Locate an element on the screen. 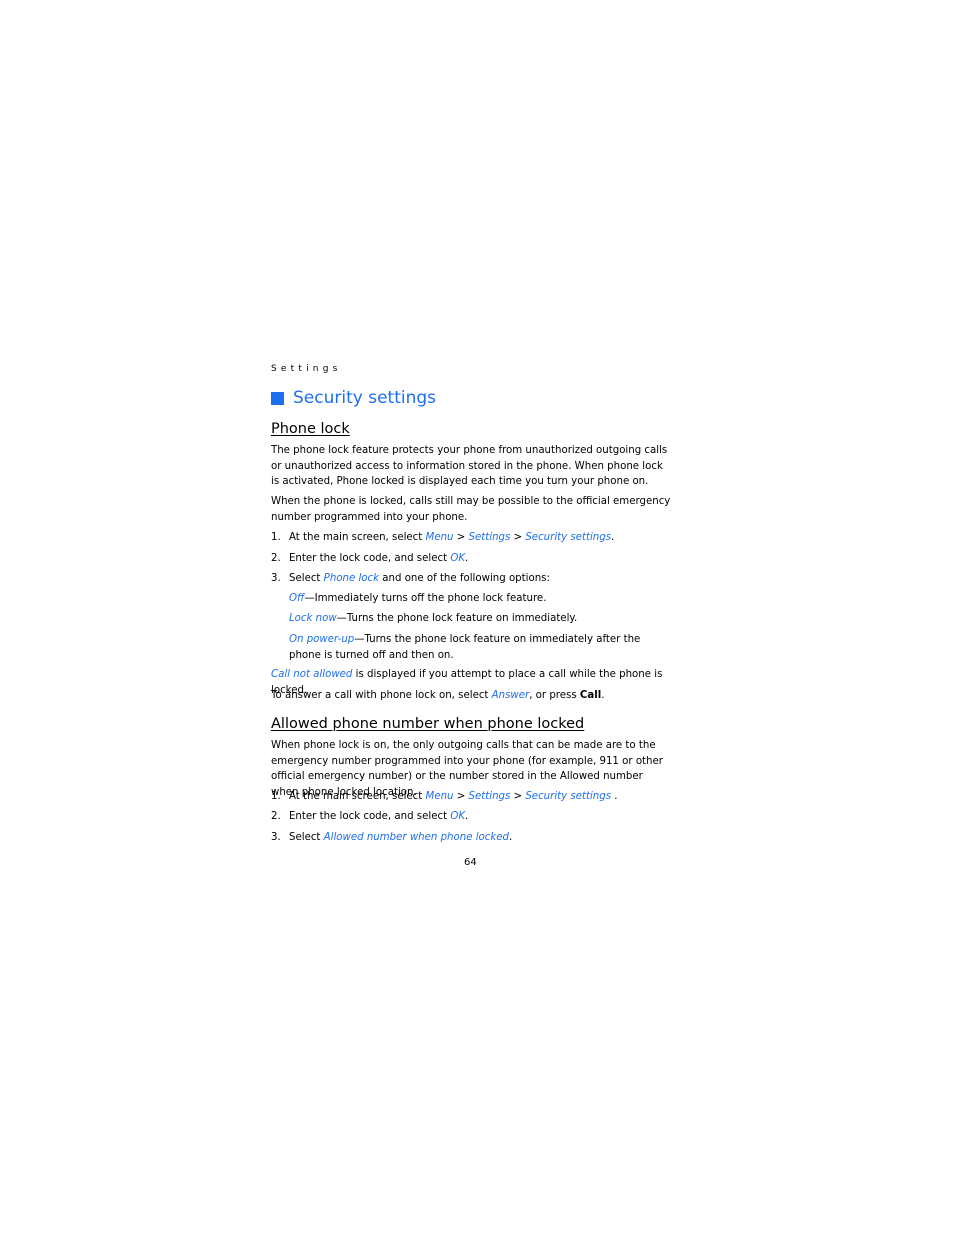 This screenshot has height=1235, width=954. section-title-text: Security settings is located at coordinates (365, 398).